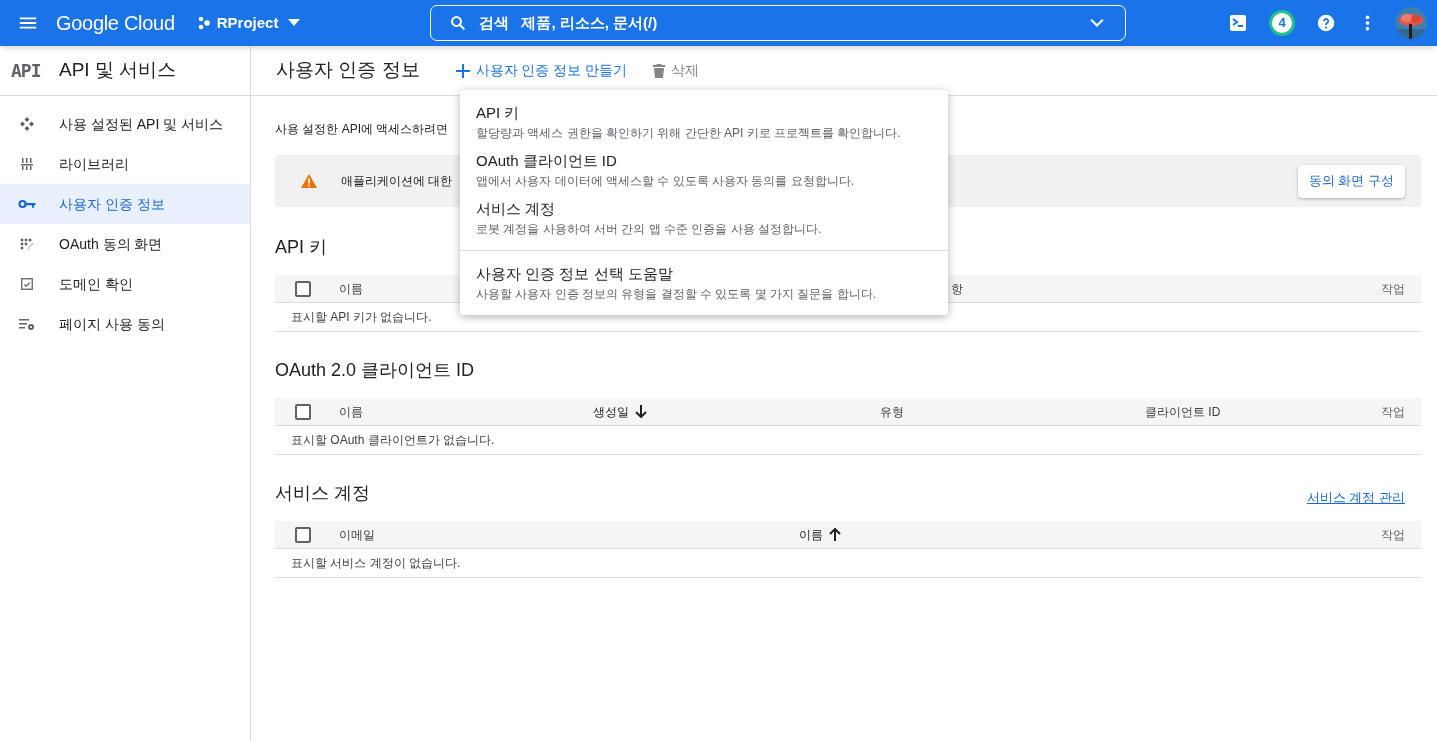  Describe the element at coordinates (1351, 181) in the screenshot. I see `configure-consent-button: 동의 화면 구성` at that location.